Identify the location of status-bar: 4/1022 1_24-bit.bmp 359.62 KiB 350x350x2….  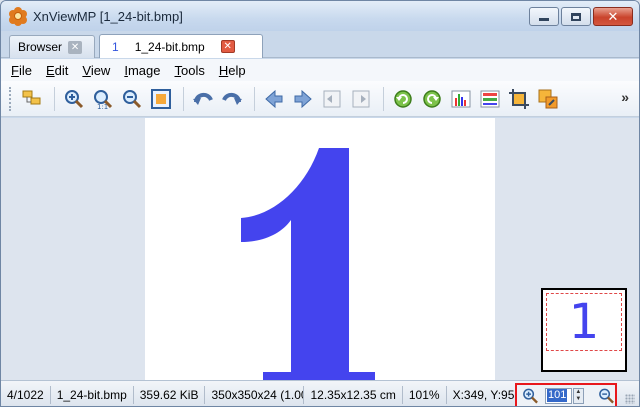
(320, 393).